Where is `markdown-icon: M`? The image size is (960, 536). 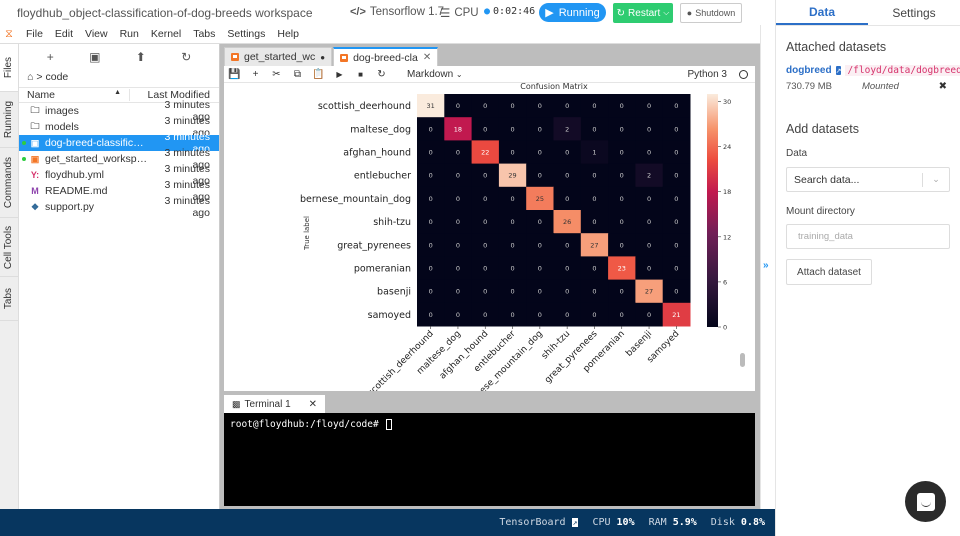 markdown-icon: M is located at coordinates (35, 191).